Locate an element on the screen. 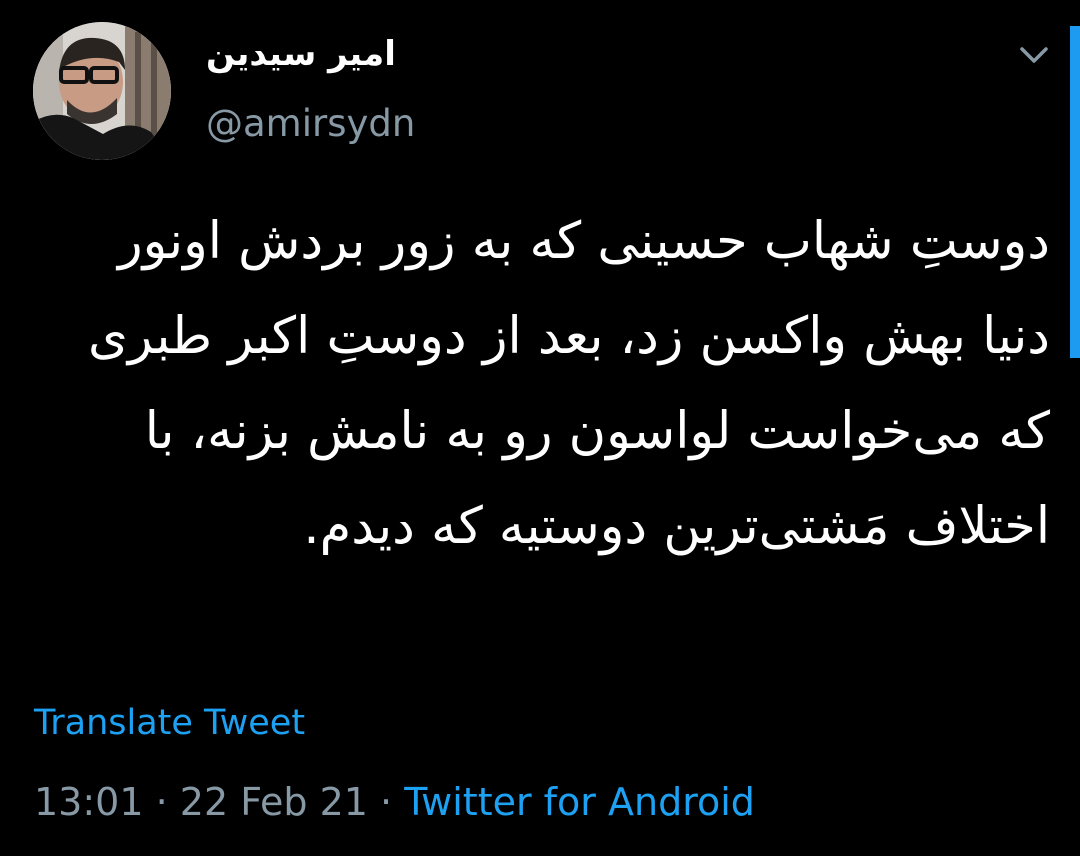  chevron-down-icon is located at coordinates (1034, 55).